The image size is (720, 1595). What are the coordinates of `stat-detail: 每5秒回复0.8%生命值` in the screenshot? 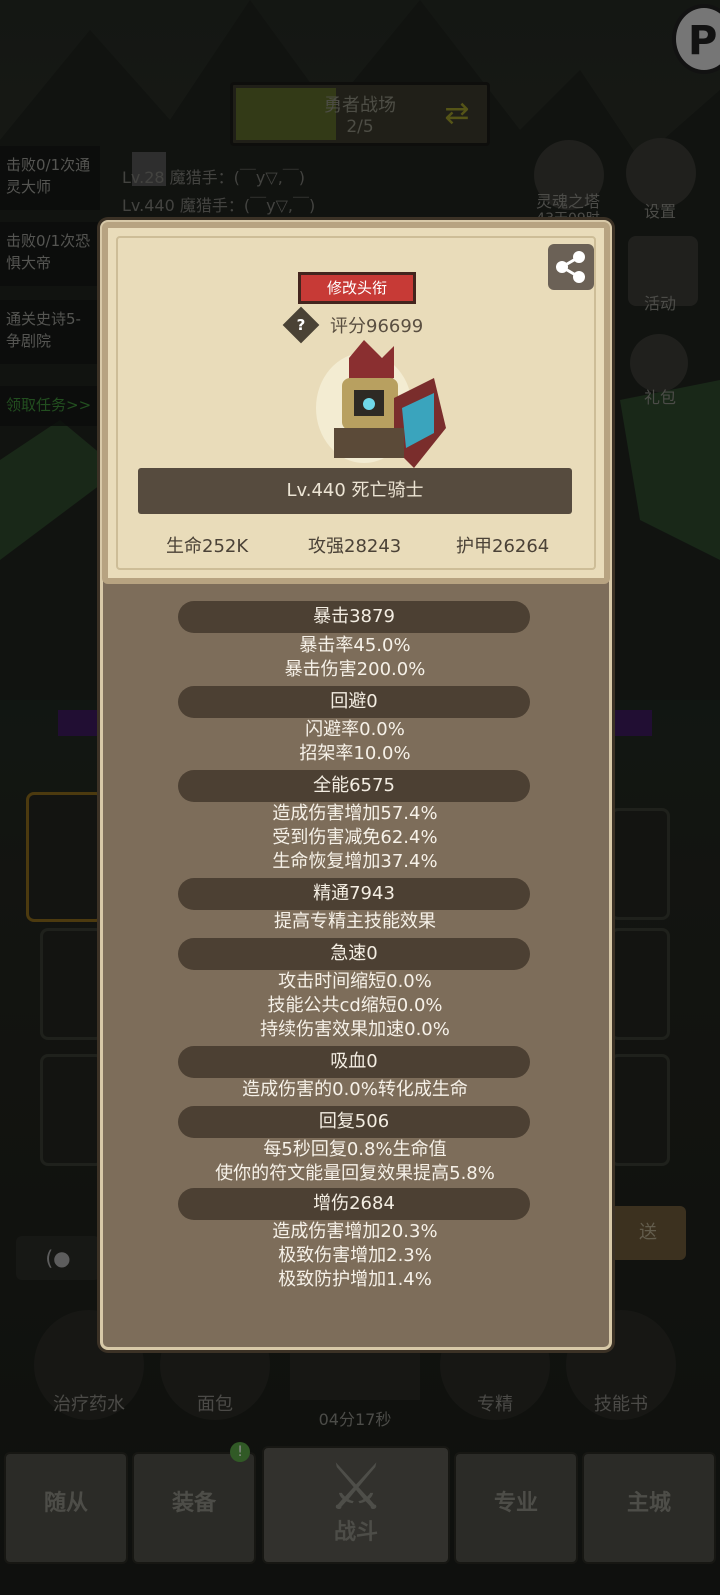 It's located at (355, 1149).